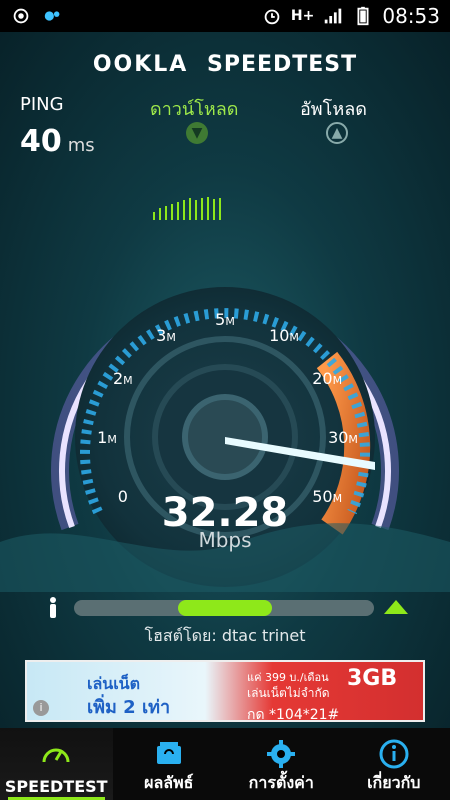  I want to click on progress-track, so click(224, 608).